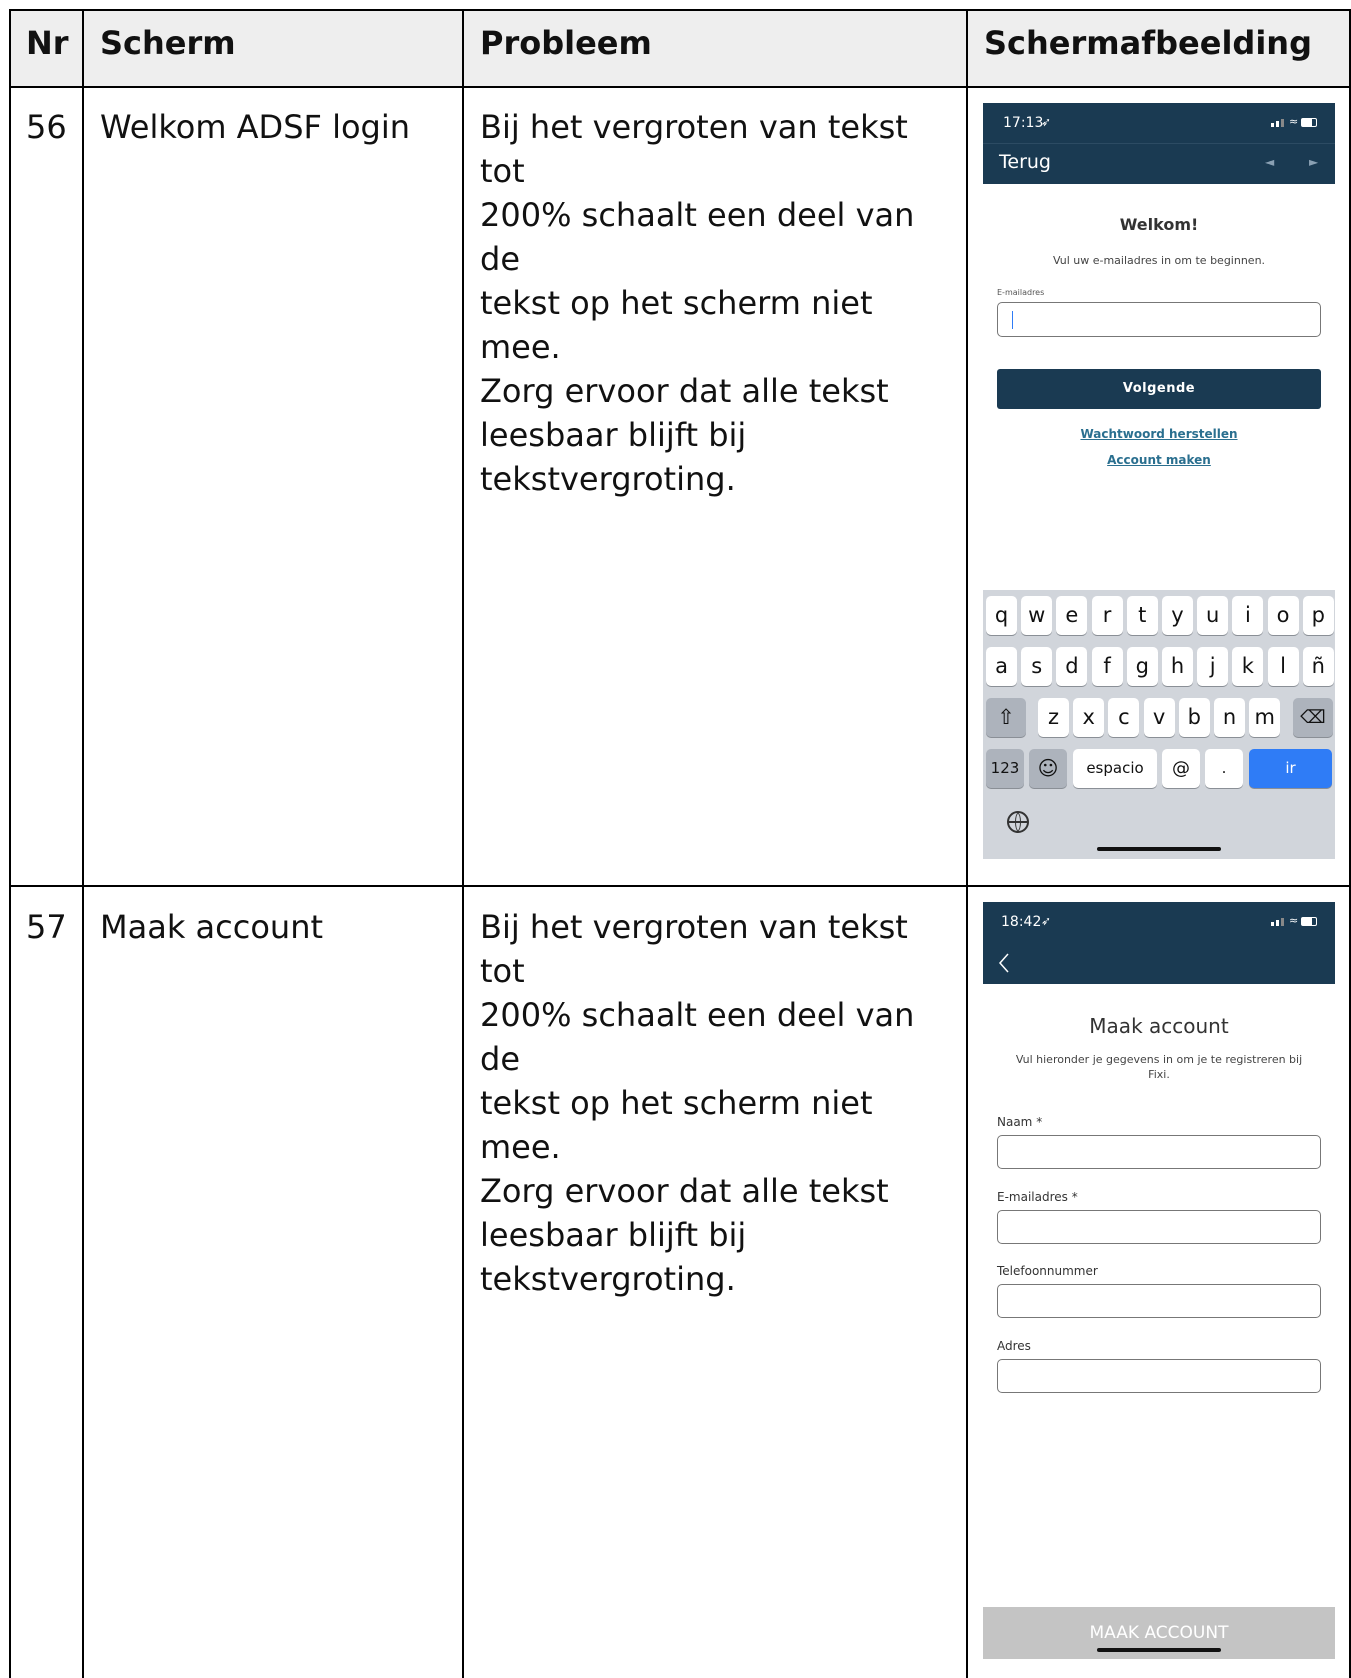  What do you see at coordinates (1115, 768) in the screenshot?
I see `key-space: espacio` at bounding box center [1115, 768].